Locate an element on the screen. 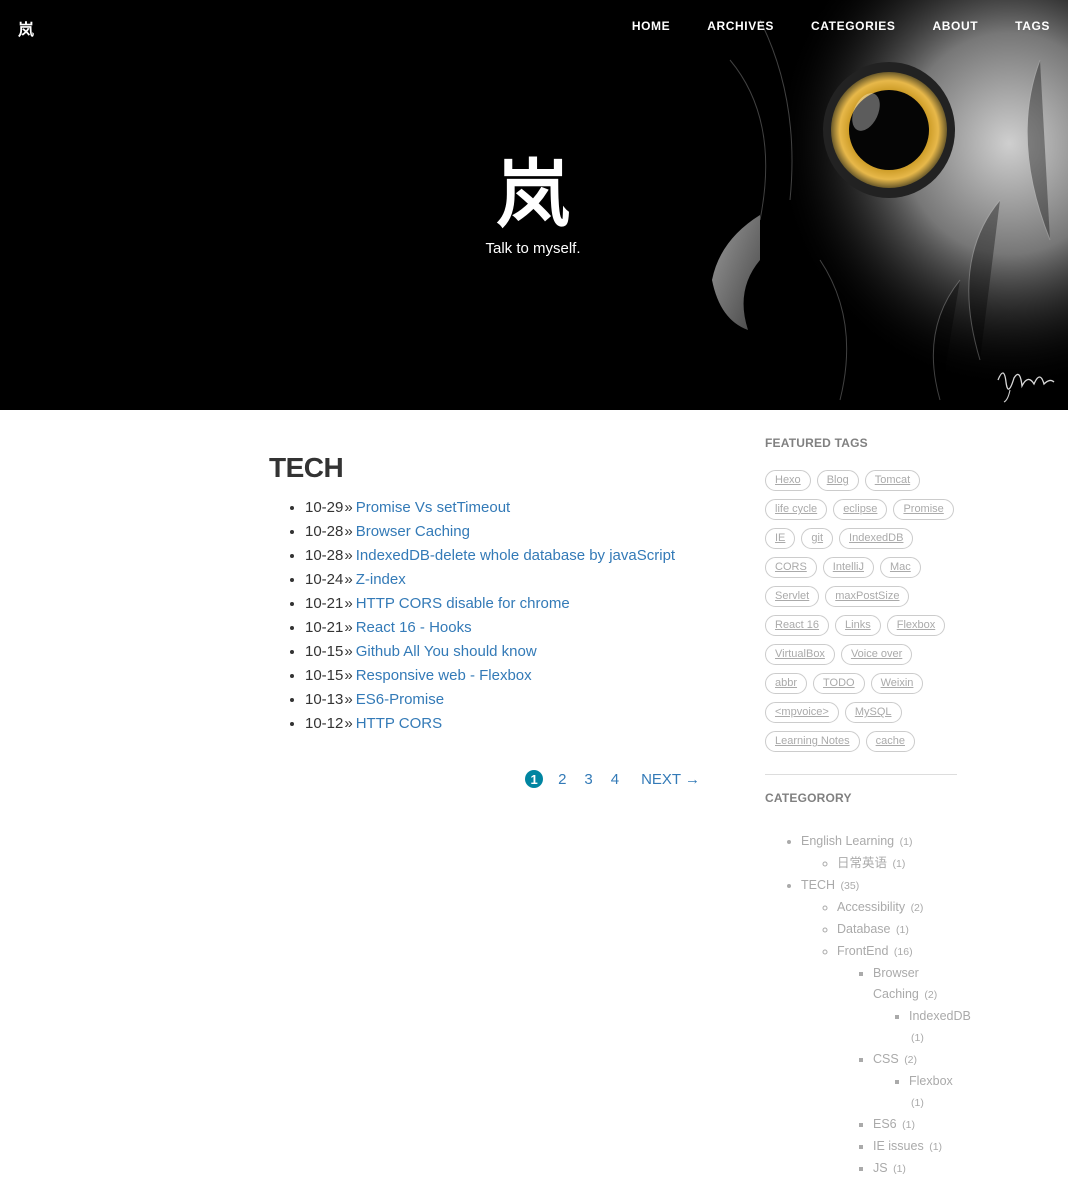 The height and width of the screenshot is (1180, 1068). post-item: 10-15»Github All You should know is located at coordinates (507, 652).